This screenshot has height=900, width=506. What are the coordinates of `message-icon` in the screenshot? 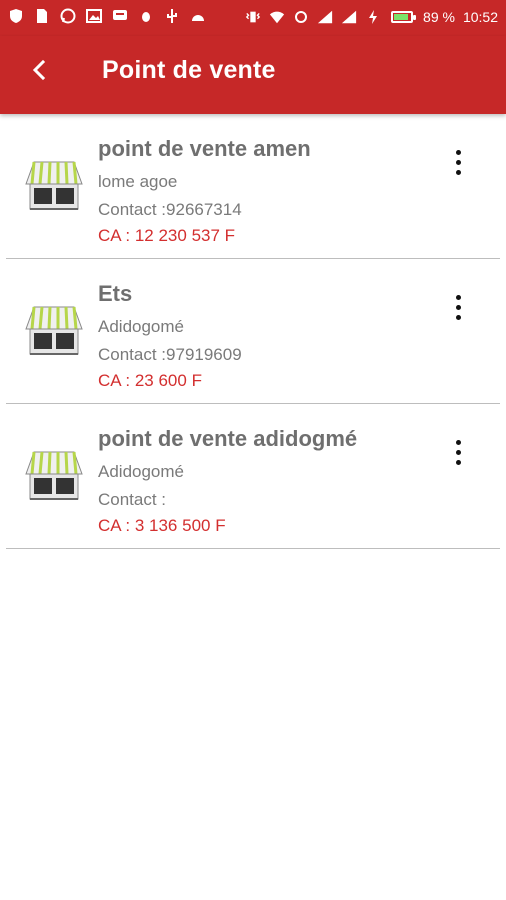 It's located at (120, 16).